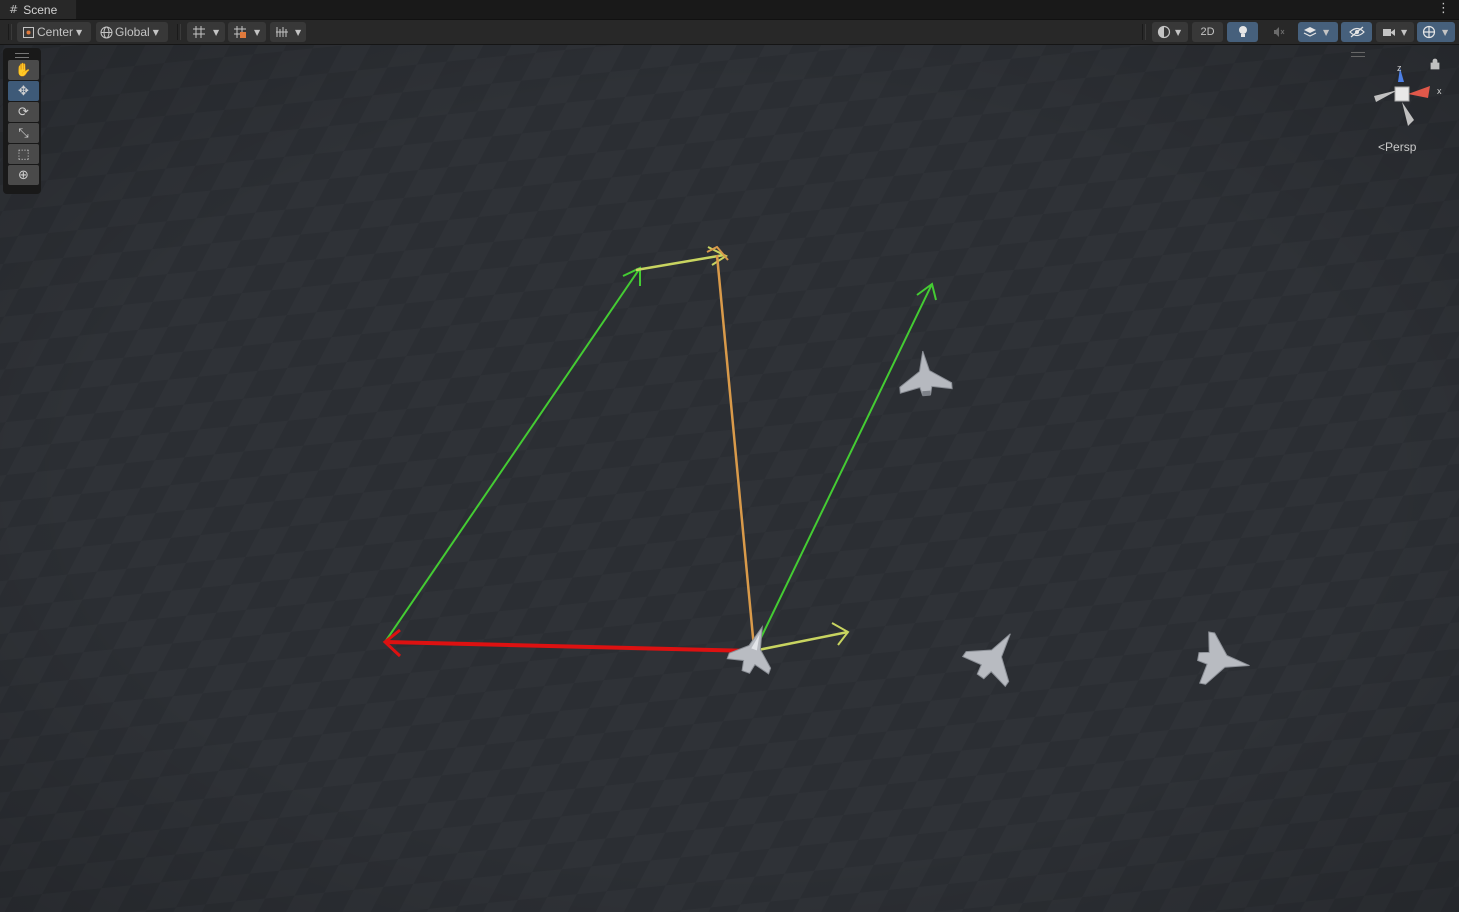 The image size is (1459, 912). I want to click on pivot-rotation-dropdown: Global ▼, so click(132, 32).